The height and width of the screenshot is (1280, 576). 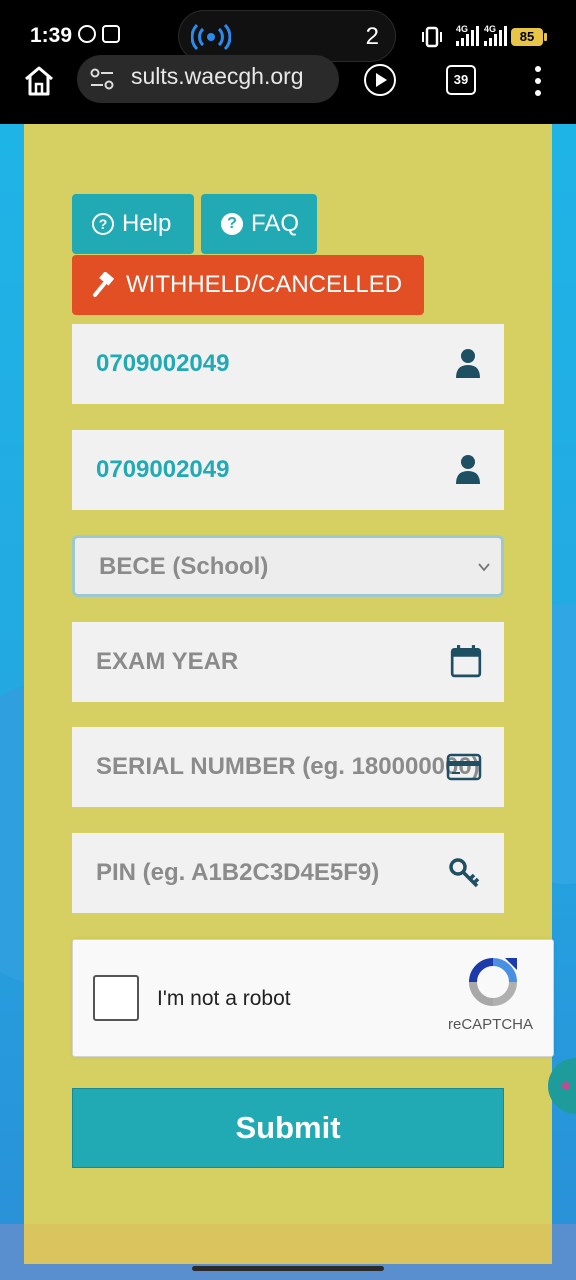 What do you see at coordinates (461, 80) in the screenshot?
I see `tabs-icon: 39` at bounding box center [461, 80].